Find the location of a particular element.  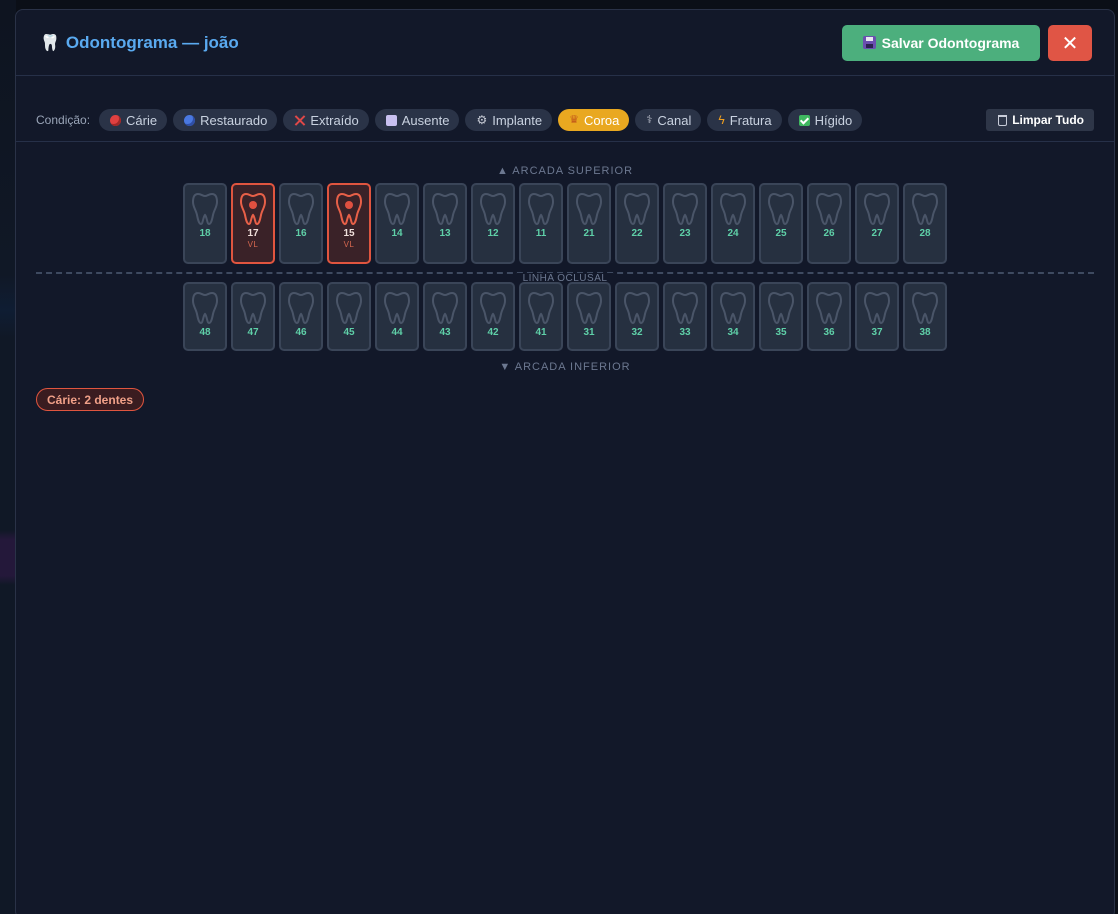

tooth-number: 24 is located at coordinates (733, 233).